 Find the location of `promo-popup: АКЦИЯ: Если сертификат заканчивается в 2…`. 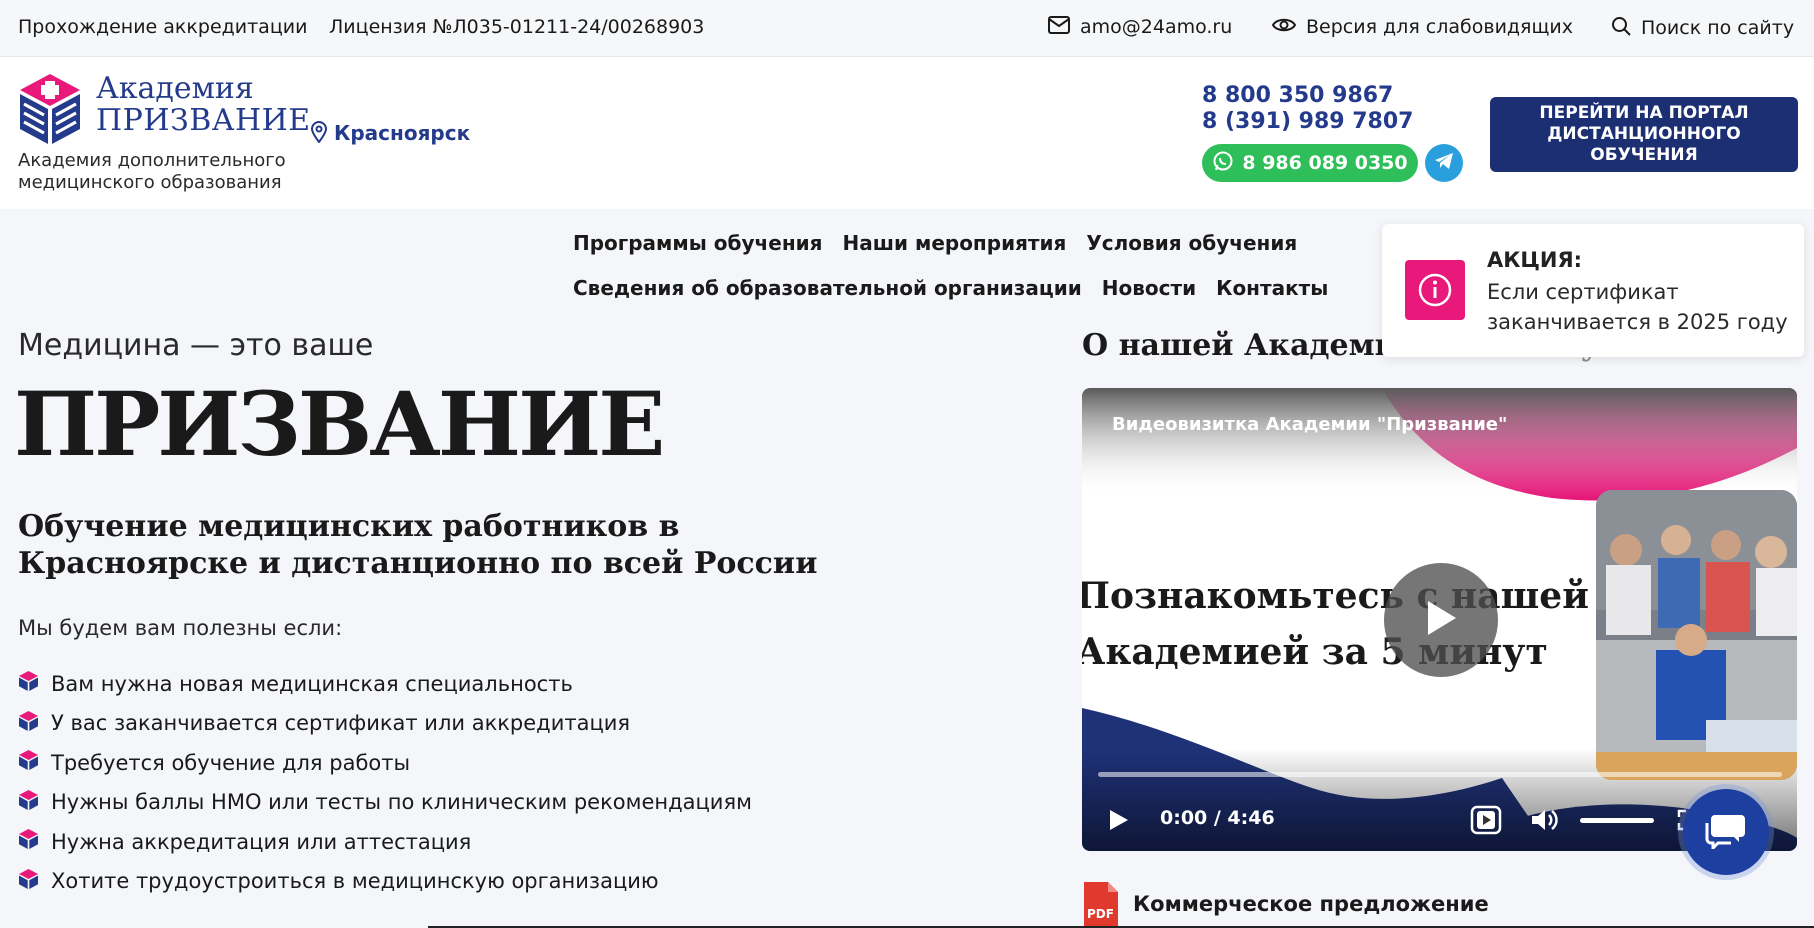

promo-popup: АКЦИЯ: Если сертификат заканчивается в 2… is located at coordinates (1593, 290).